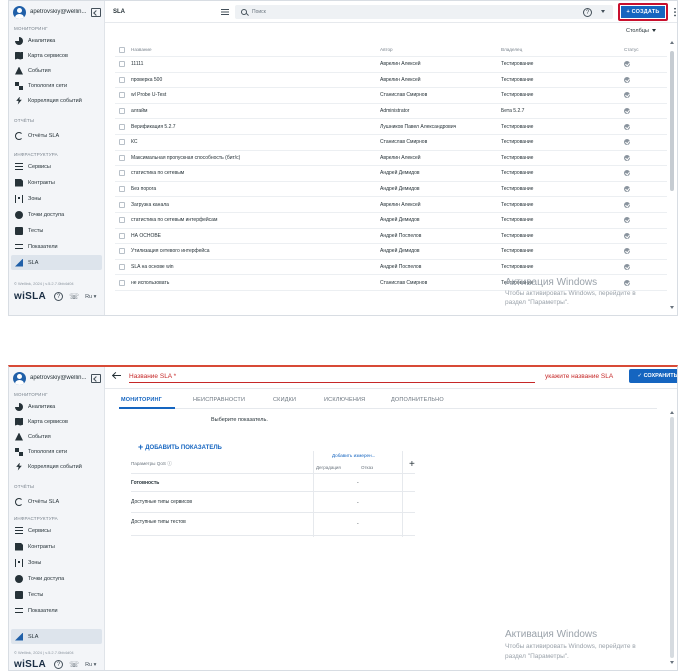 The image size is (686, 671). Describe the element at coordinates (391, 112) in the screenshot. I see `table-row: алгайм Administrator Бета 5.2.7` at that location.